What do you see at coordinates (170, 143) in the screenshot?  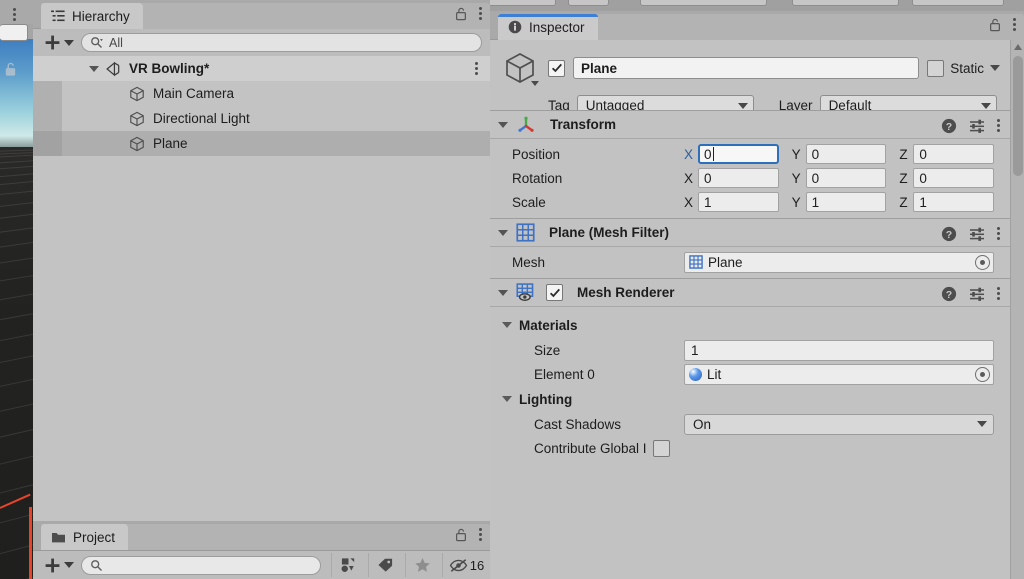 I see `hierarchy-item-label: Plane` at bounding box center [170, 143].